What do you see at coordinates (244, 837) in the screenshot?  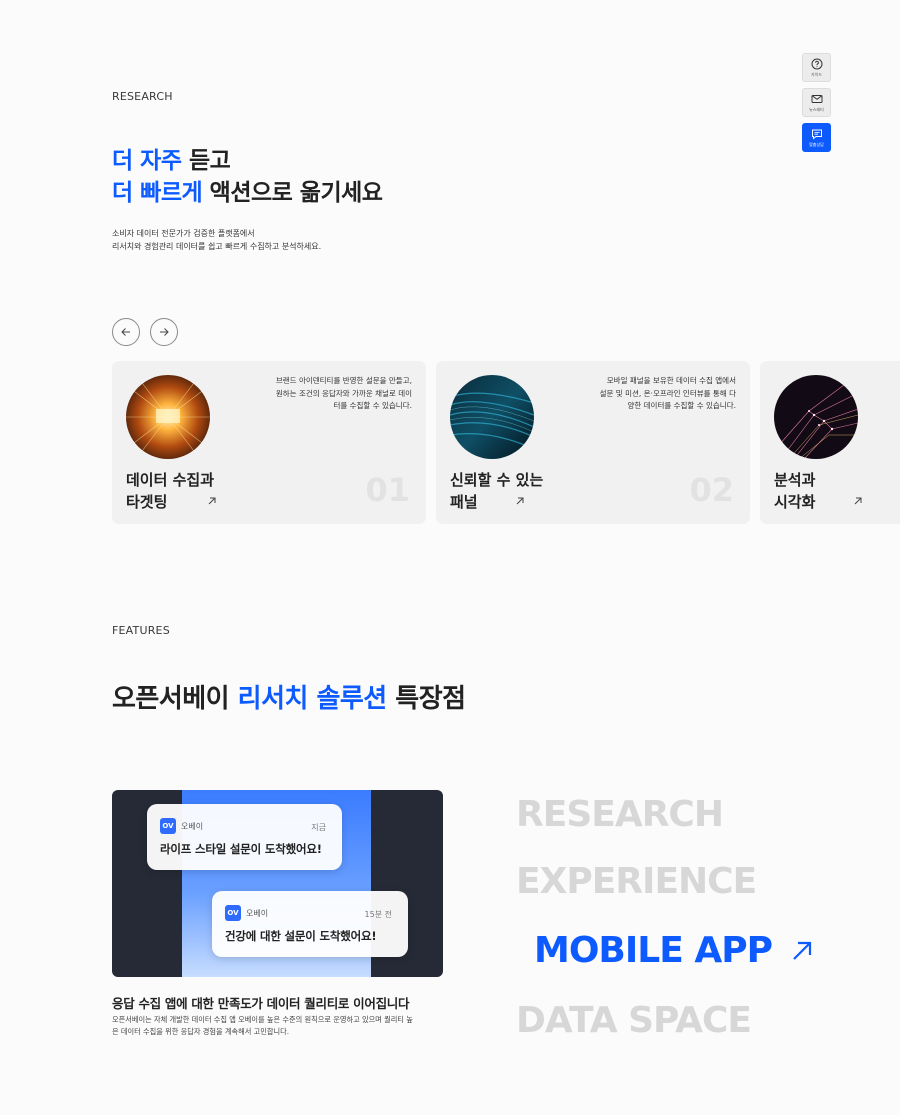 I see `notification-card: OV 오베이 지금 라이프 스타일 설문이 도착했어요!` at bounding box center [244, 837].